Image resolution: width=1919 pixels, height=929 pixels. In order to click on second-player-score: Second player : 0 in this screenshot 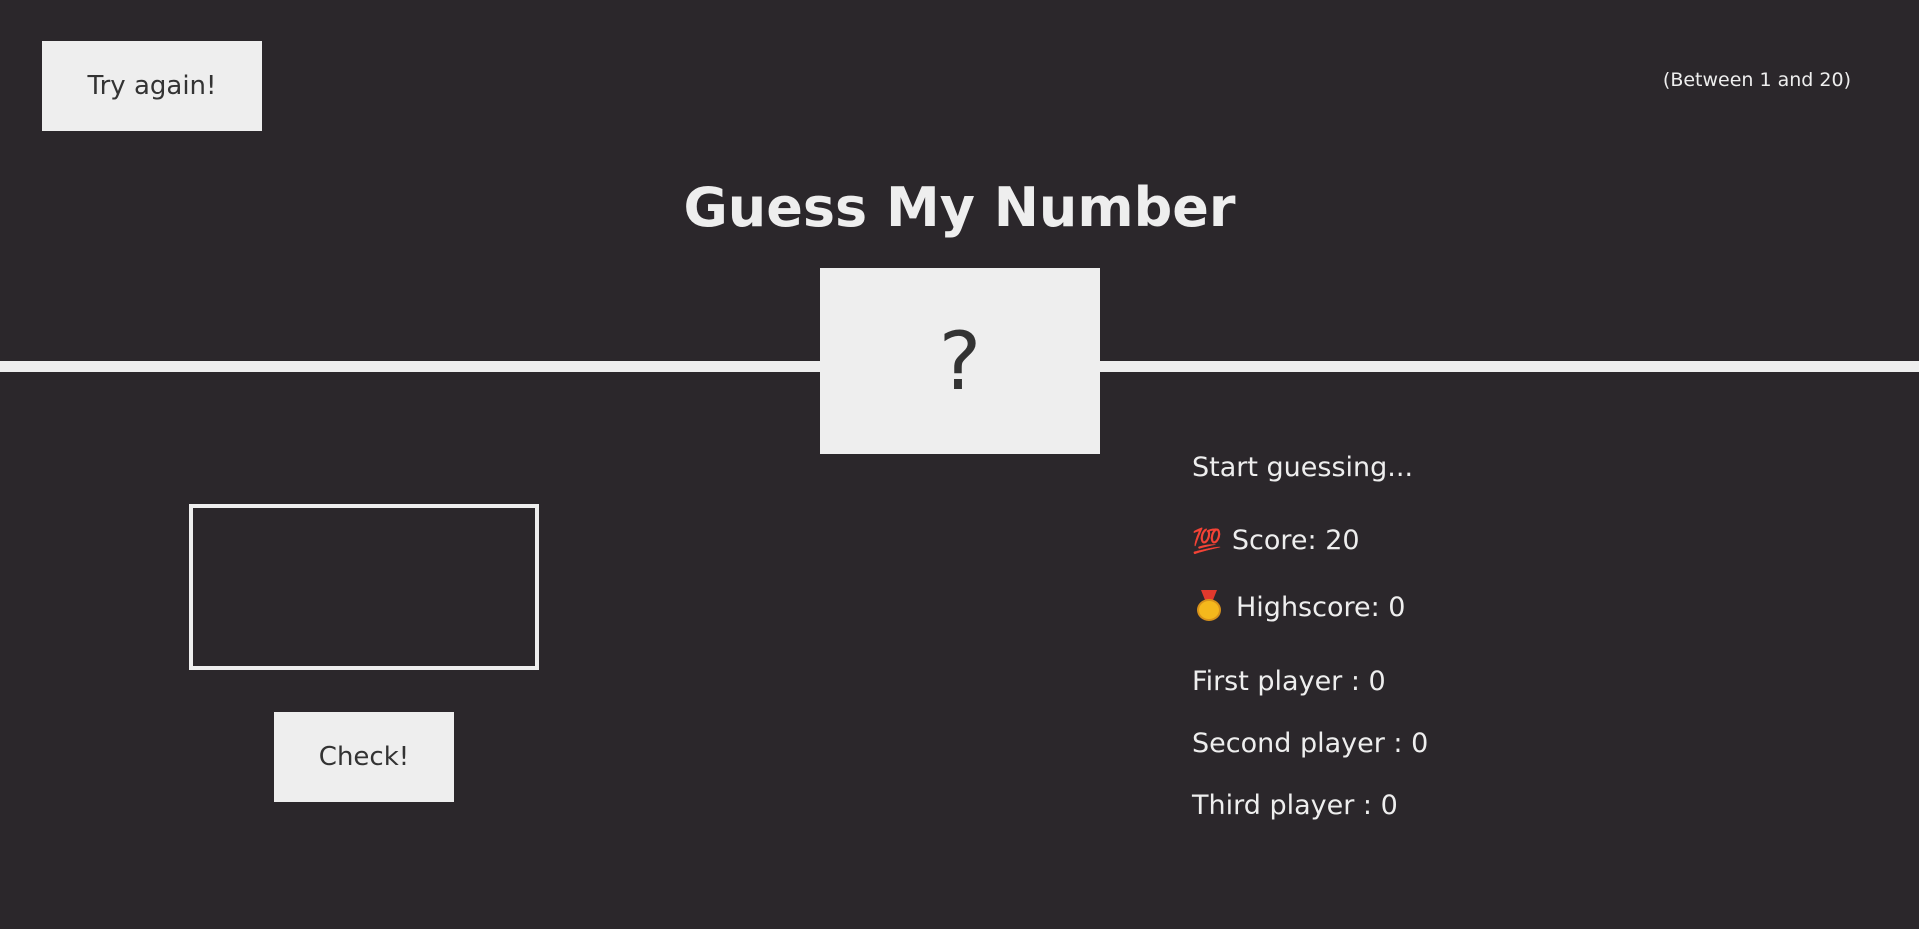, I will do `click(1310, 743)`.